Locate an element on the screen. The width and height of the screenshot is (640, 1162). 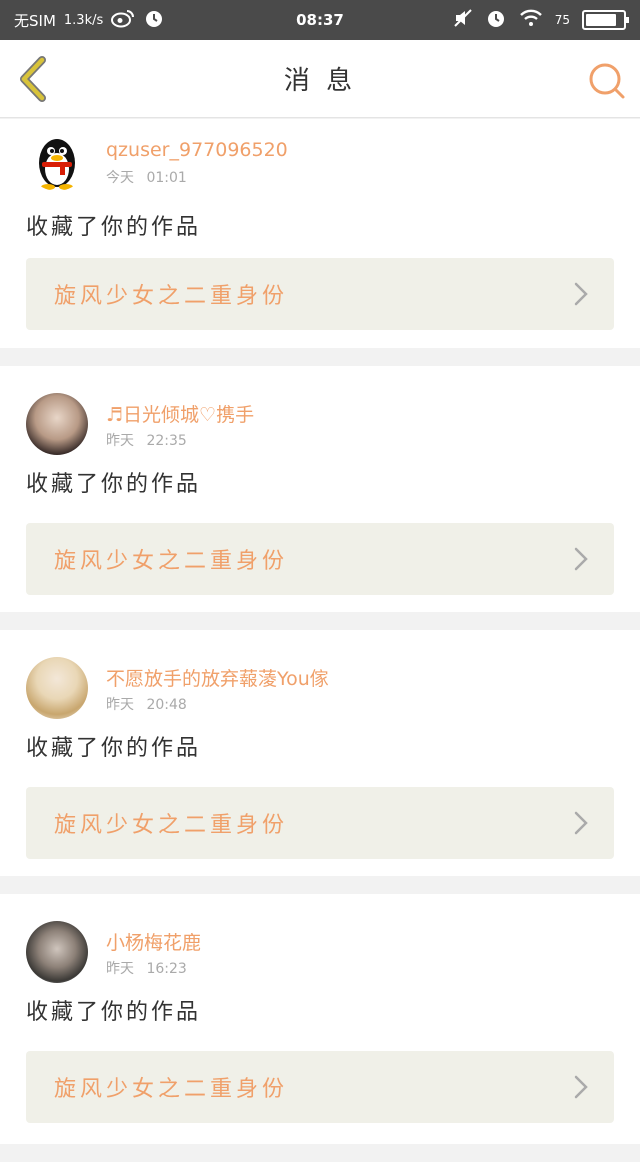
username: 小杨梅花鹿 is located at coordinates (153, 941).